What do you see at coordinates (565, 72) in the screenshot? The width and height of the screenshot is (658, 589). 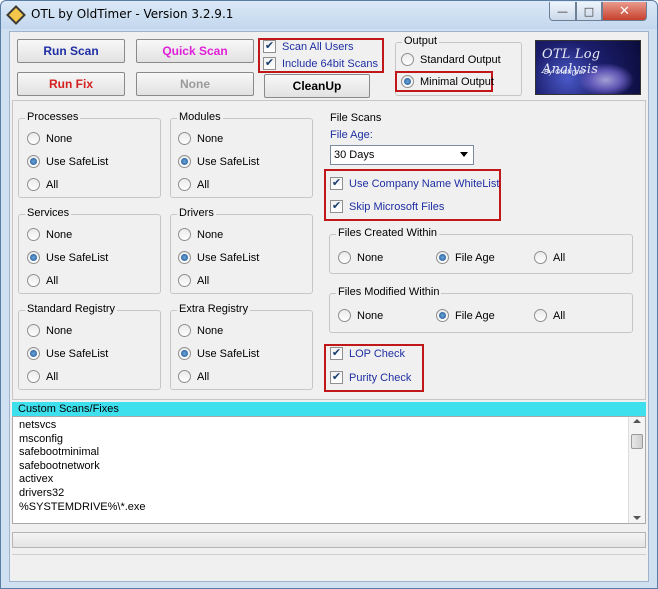 I see `logo-subtitle: By Oldtimer` at bounding box center [565, 72].